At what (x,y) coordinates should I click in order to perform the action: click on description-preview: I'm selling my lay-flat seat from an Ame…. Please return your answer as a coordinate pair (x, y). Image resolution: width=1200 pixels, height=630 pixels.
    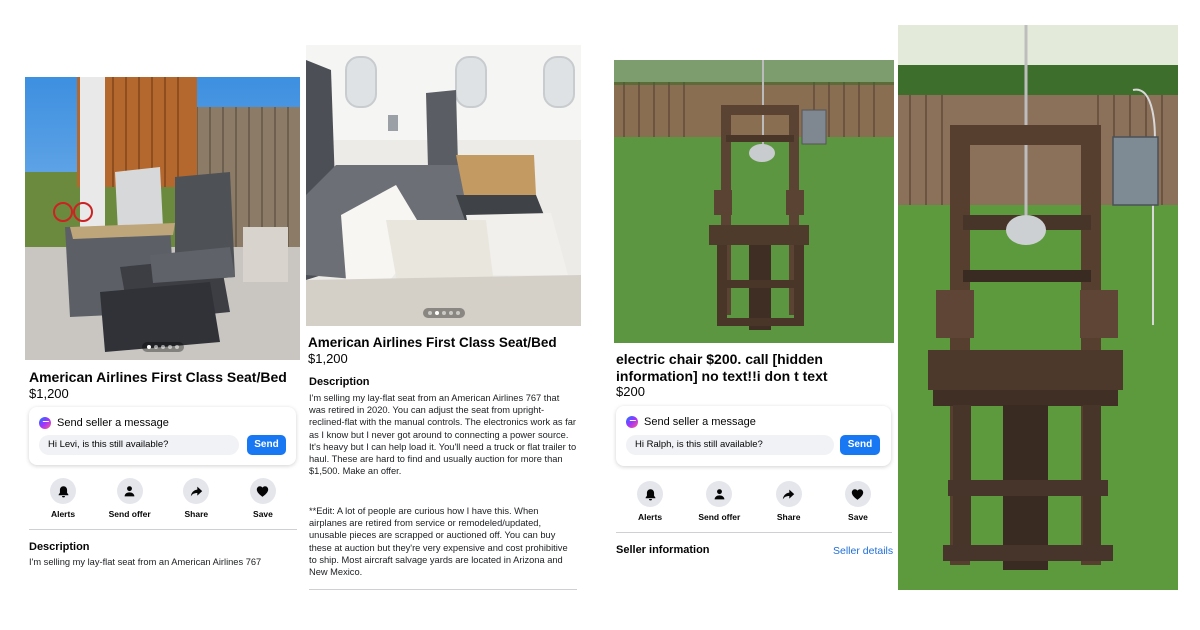
    Looking at the image, I should click on (145, 562).